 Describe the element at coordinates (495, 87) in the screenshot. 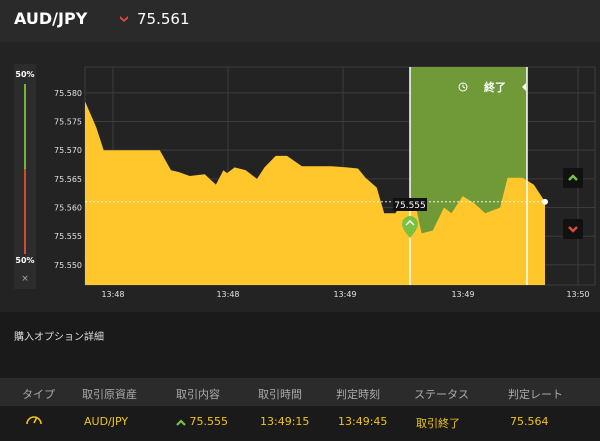

I see `end-label: 終了` at that location.